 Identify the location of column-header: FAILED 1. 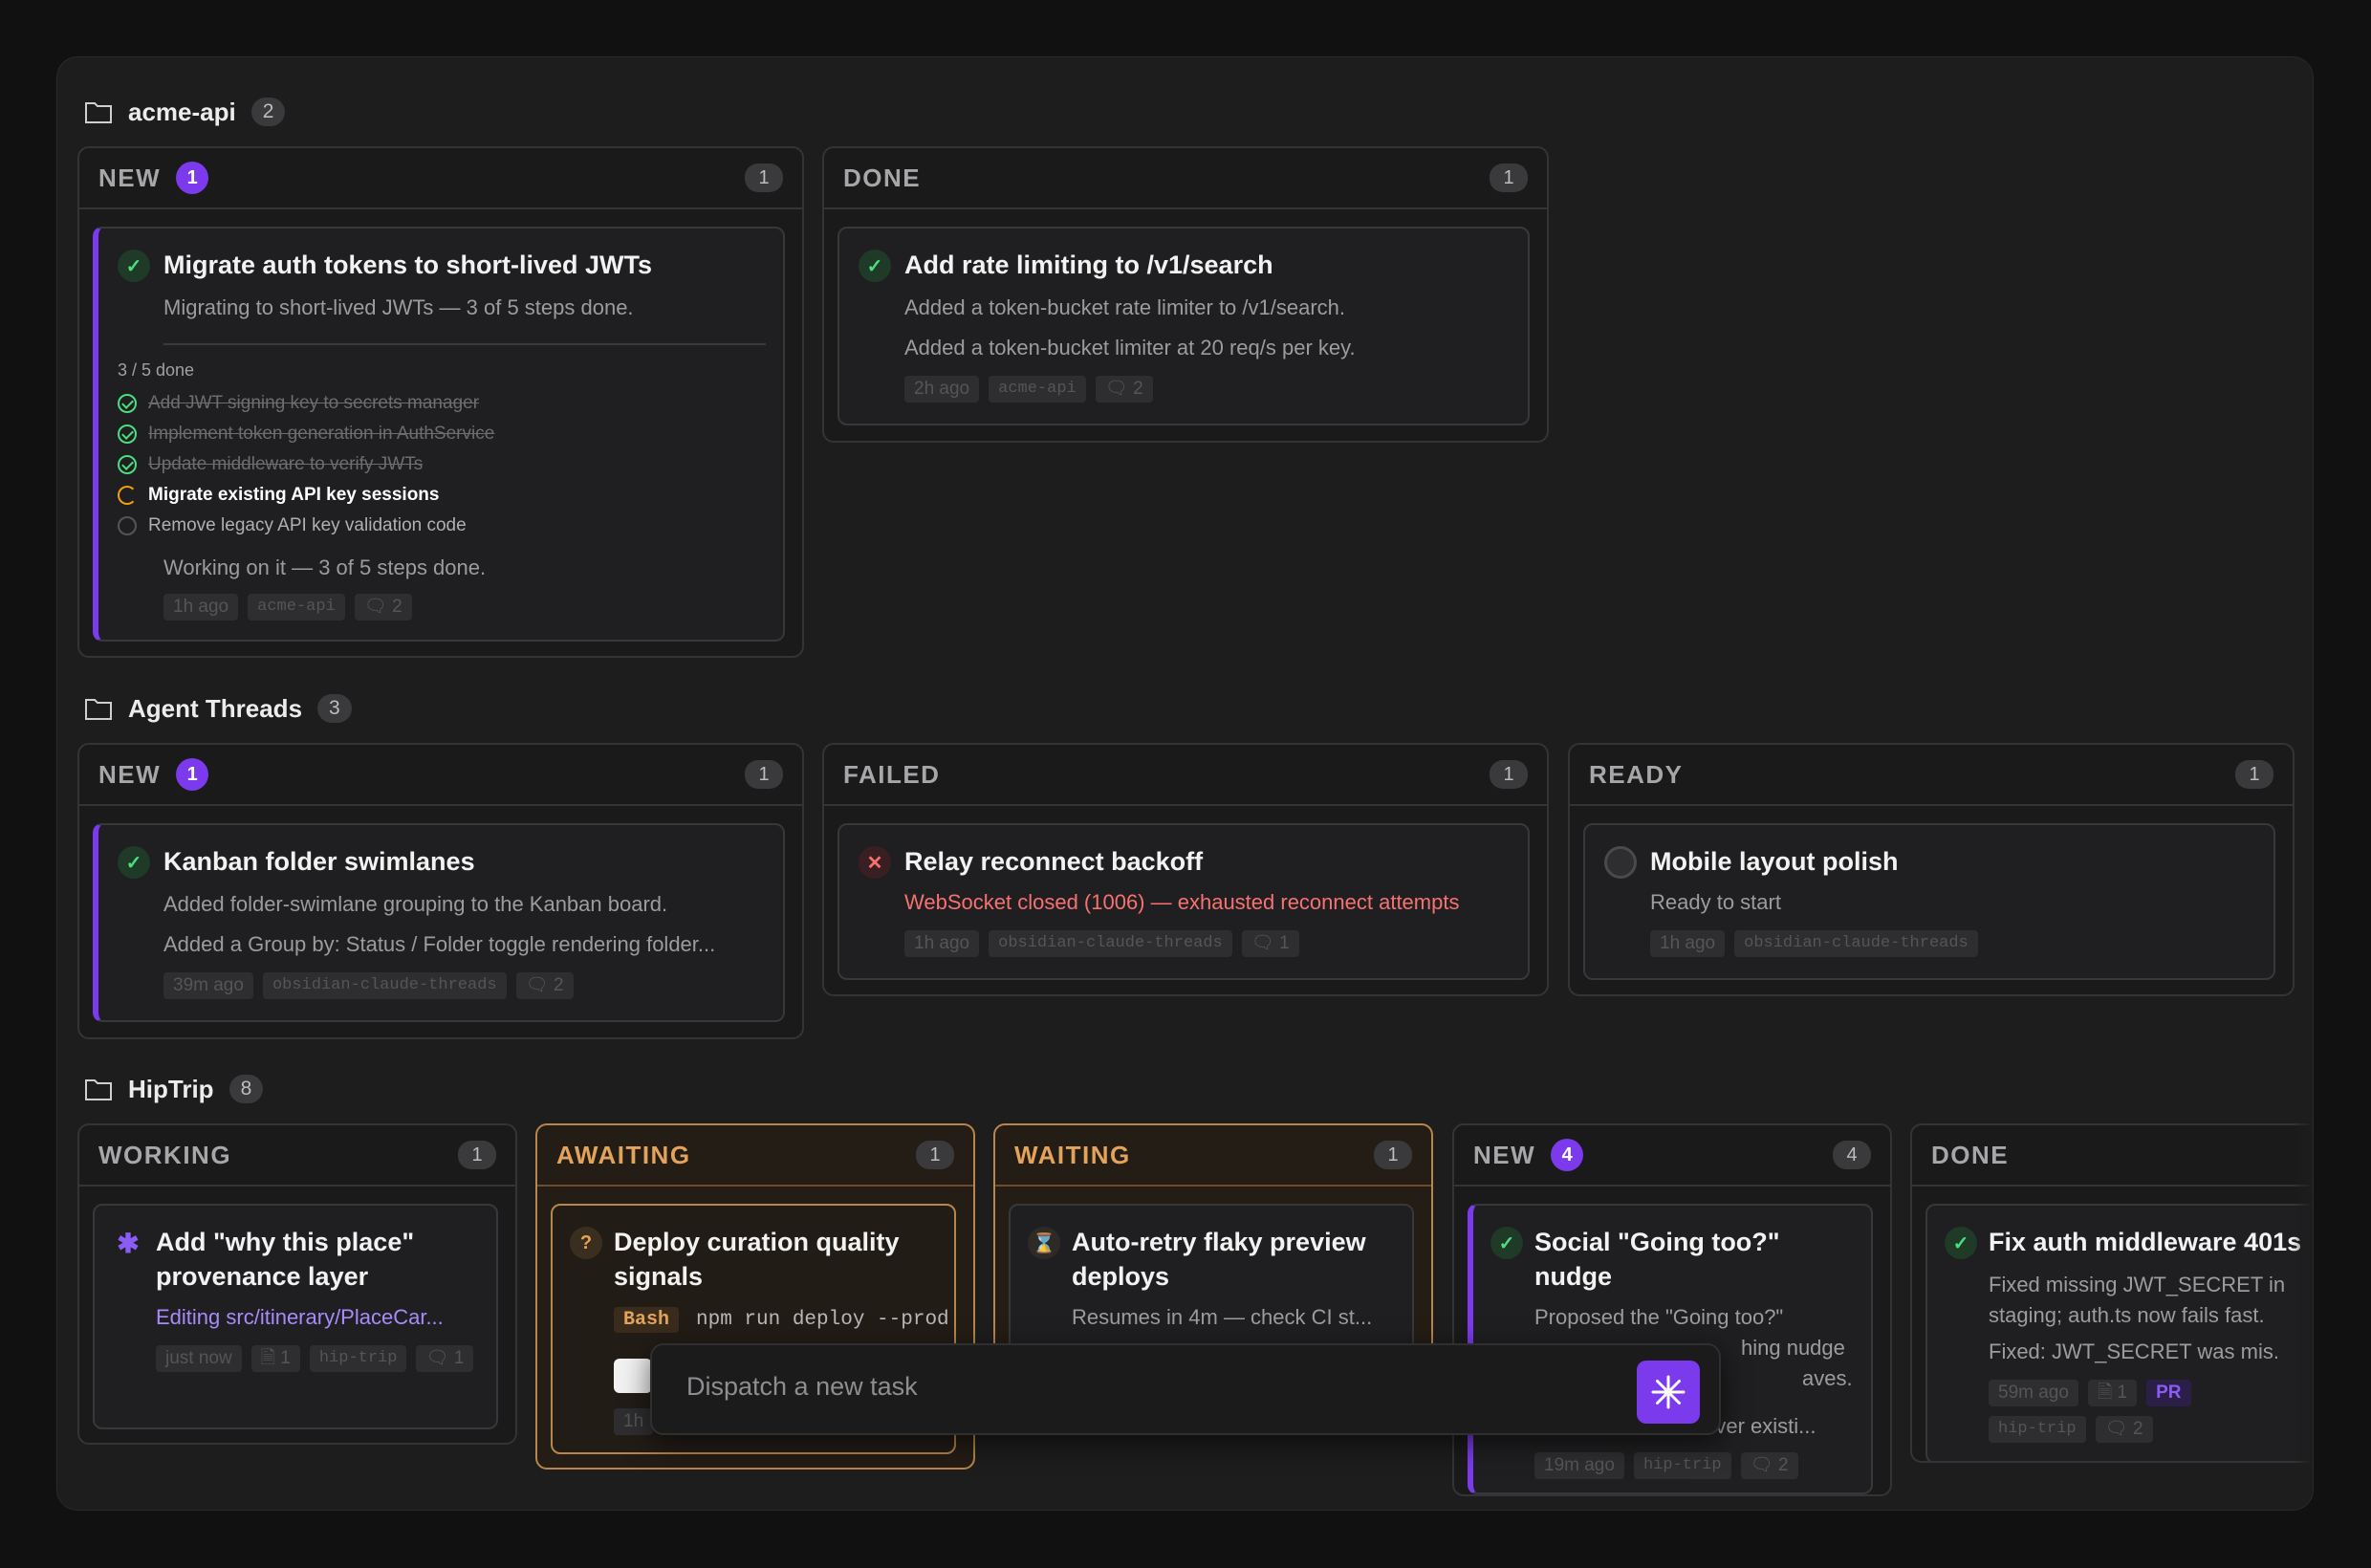
(1185, 775).